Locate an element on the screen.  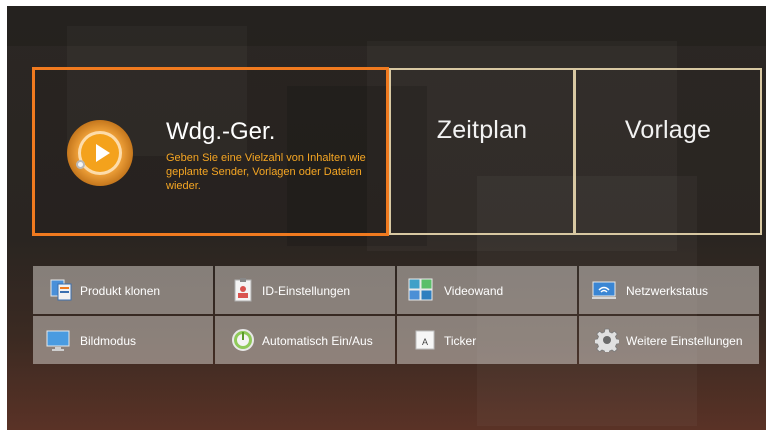
tile-schedule-label: Zeitplan is located at coordinates (482, 130).